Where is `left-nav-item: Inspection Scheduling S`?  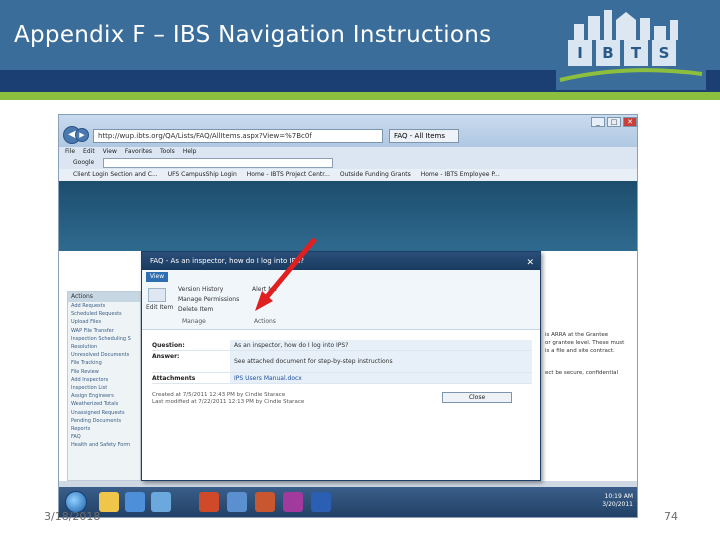 left-nav-item: Inspection Scheduling S is located at coordinates (104, 339).